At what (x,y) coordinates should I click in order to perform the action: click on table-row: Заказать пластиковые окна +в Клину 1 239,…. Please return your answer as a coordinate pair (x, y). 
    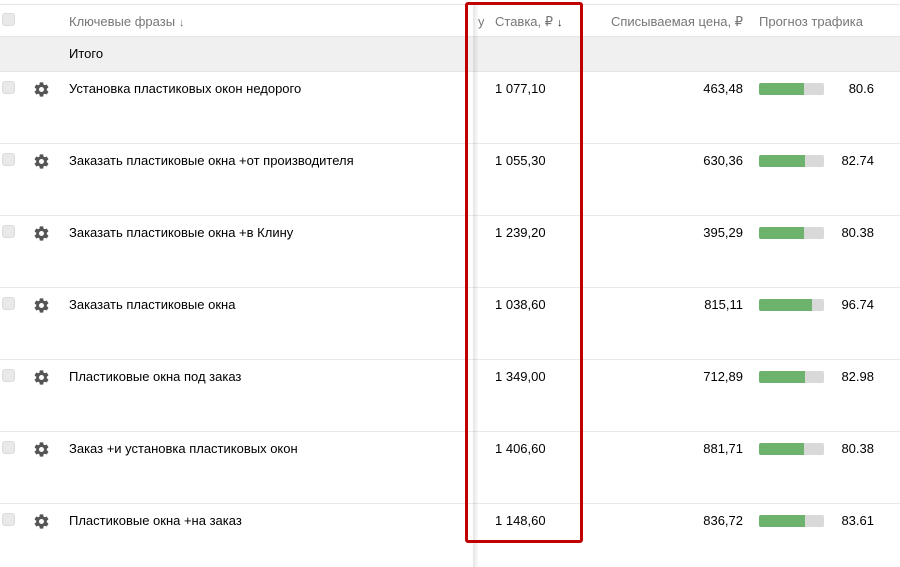
    Looking at the image, I should click on (450, 252).